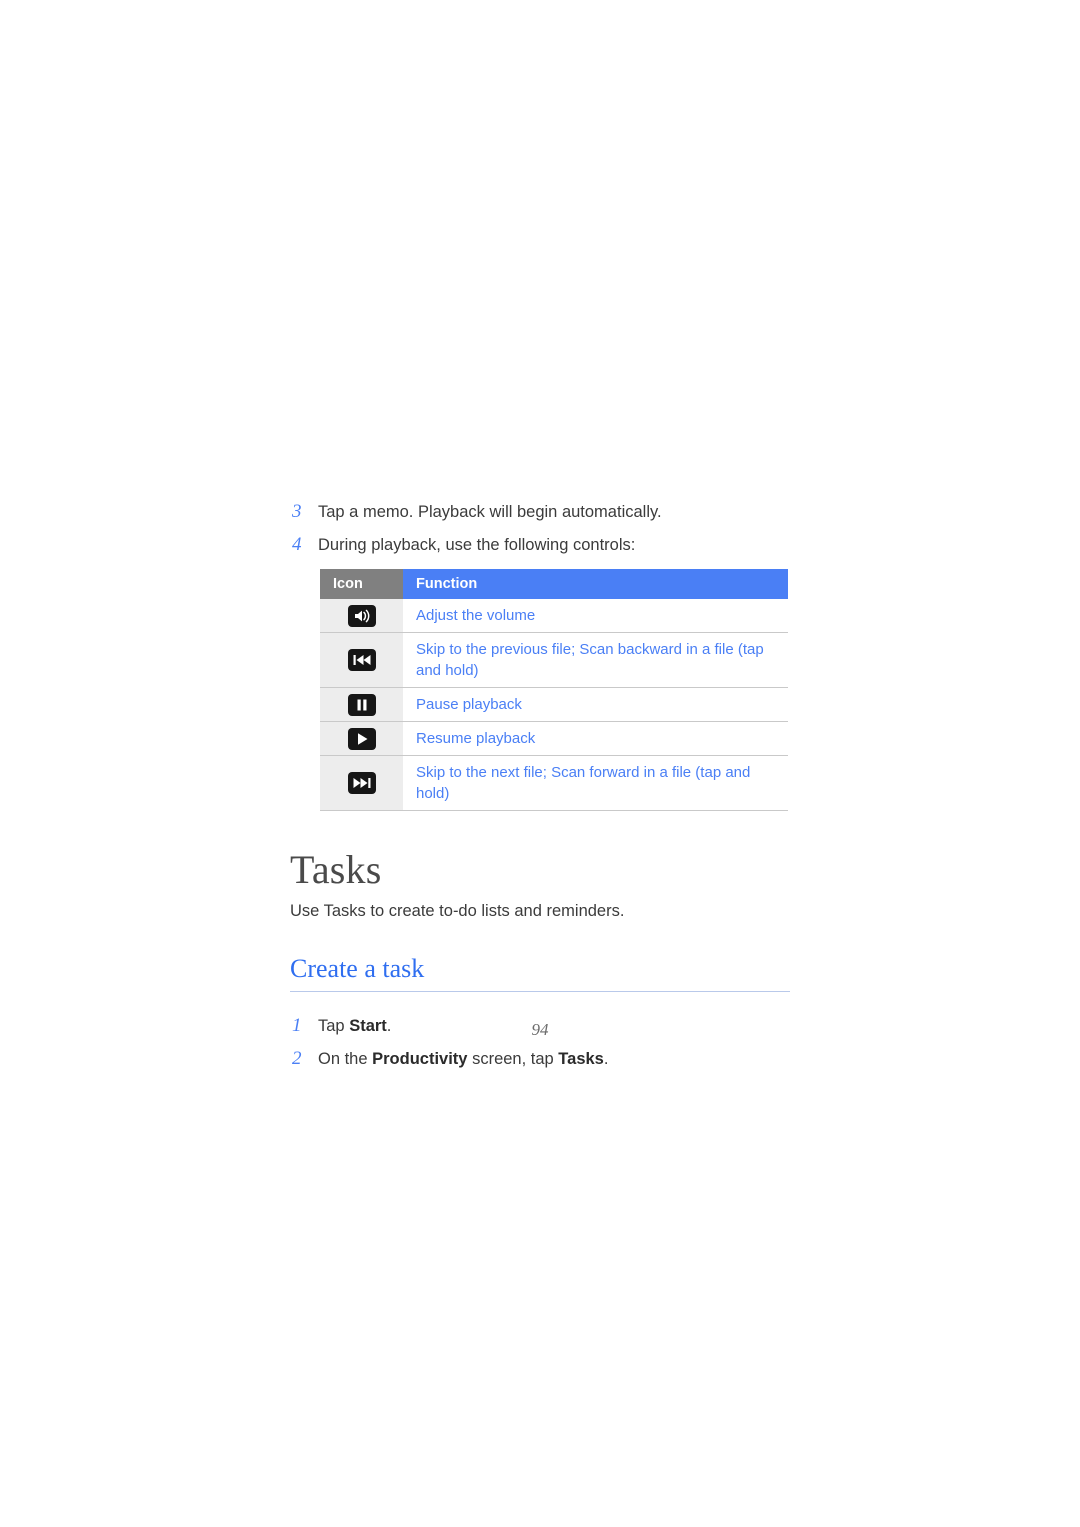 This screenshot has width=1080, height=1527. Describe the element at coordinates (297, 544) in the screenshot. I see `step-number: 4` at that location.